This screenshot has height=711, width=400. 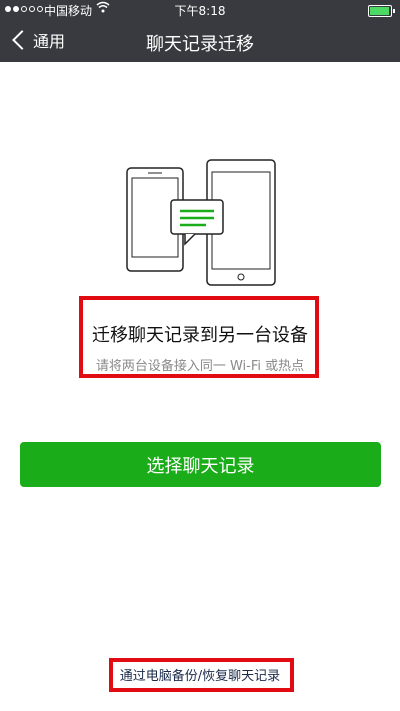 I want to click on headline: 迁移聊天记录到另一台设备, so click(x=200, y=335).